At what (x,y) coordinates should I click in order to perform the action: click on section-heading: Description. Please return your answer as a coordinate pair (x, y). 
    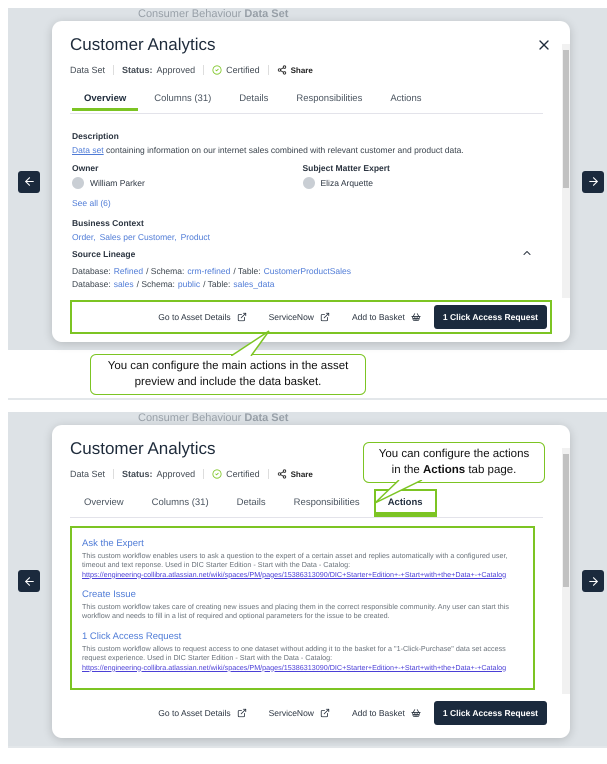
    Looking at the image, I should click on (96, 136).